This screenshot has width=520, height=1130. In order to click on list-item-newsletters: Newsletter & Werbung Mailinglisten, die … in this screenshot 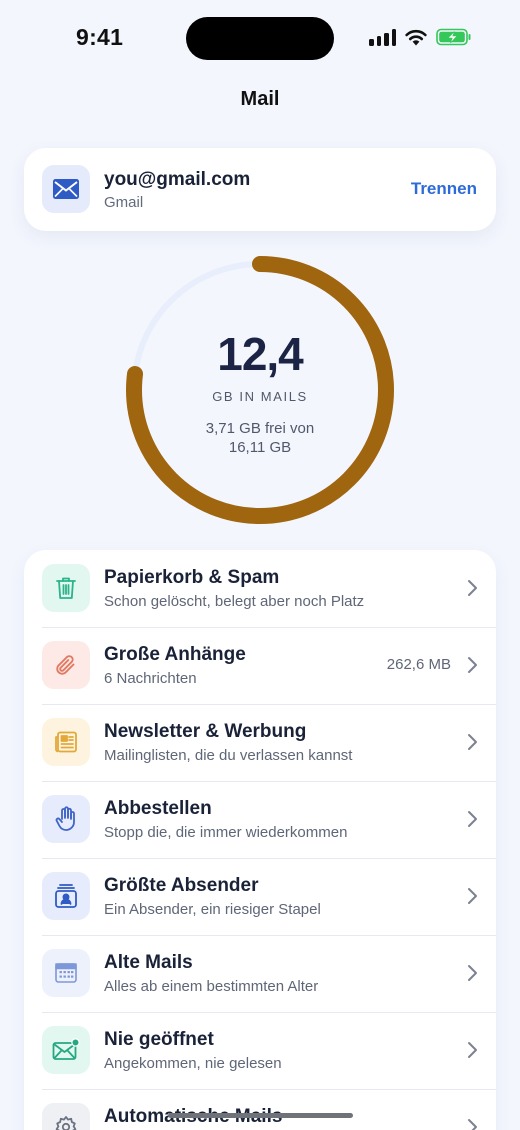, I will do `click(260, 742)`.